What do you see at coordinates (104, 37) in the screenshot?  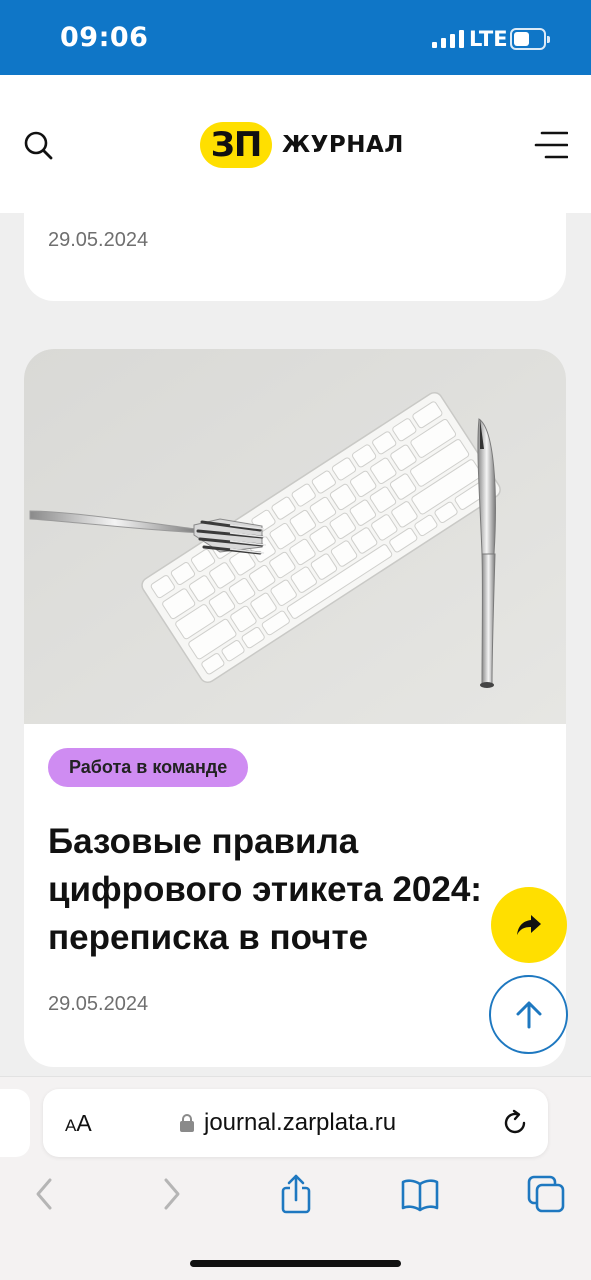 I see `status-time: 09:06` at bounding box center [104, 37].